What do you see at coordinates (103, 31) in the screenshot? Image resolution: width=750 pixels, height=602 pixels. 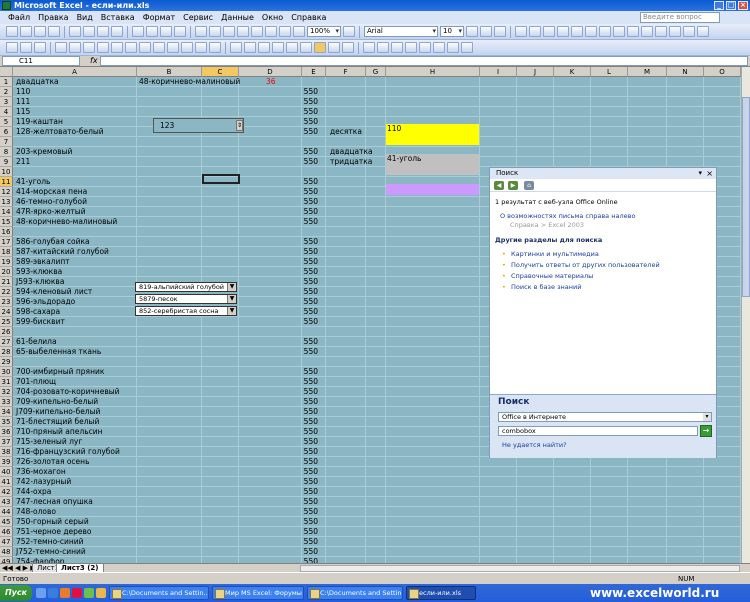 I see `spelling-icon` at bounding box center [103, 31].